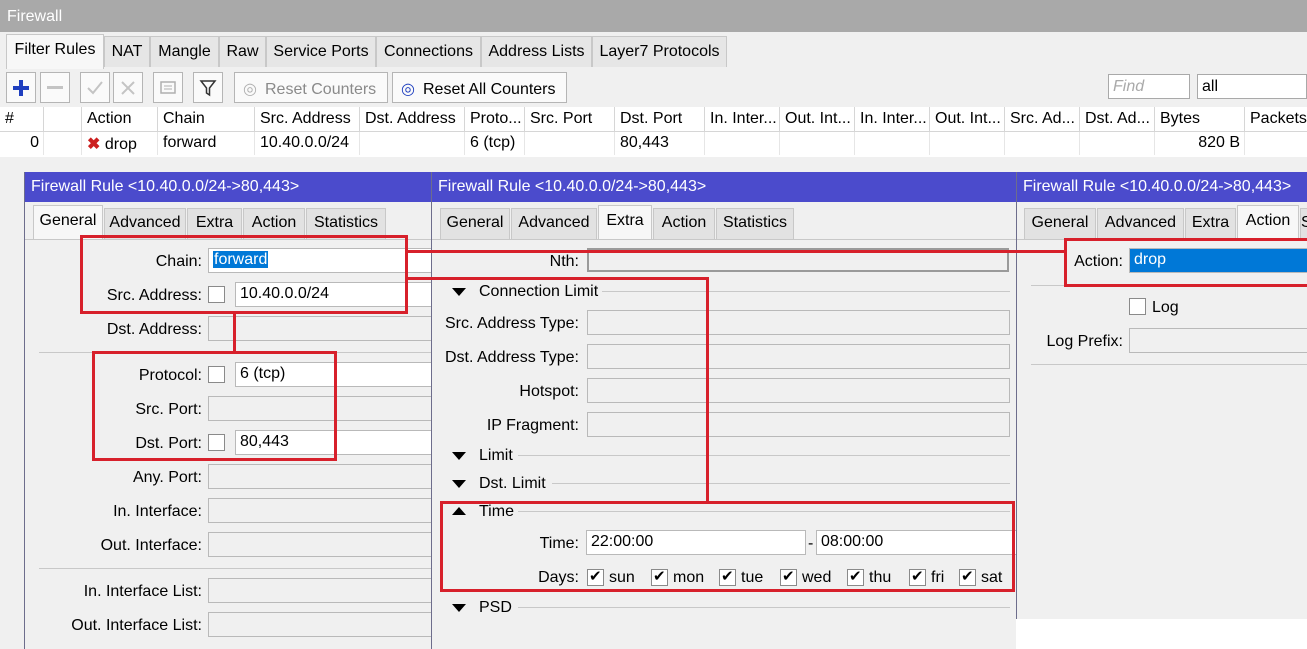 This screenshot has width=1307, height=649. What do you see at coordinates (512, 323) in the screenshot?
I see `src-address-type-label: Src. Address Type:` at bounding box center [512, 323].